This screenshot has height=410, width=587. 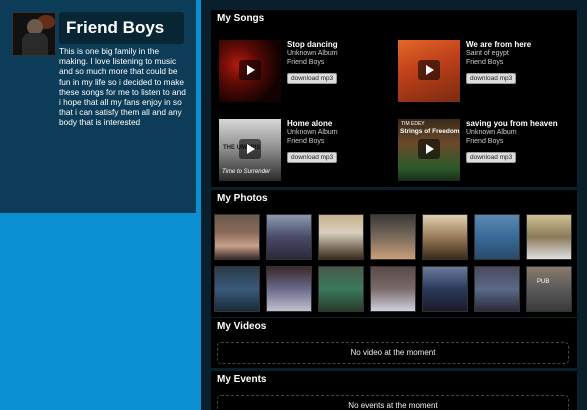 I want to click on avatar-body, so click(x=35, y=44).